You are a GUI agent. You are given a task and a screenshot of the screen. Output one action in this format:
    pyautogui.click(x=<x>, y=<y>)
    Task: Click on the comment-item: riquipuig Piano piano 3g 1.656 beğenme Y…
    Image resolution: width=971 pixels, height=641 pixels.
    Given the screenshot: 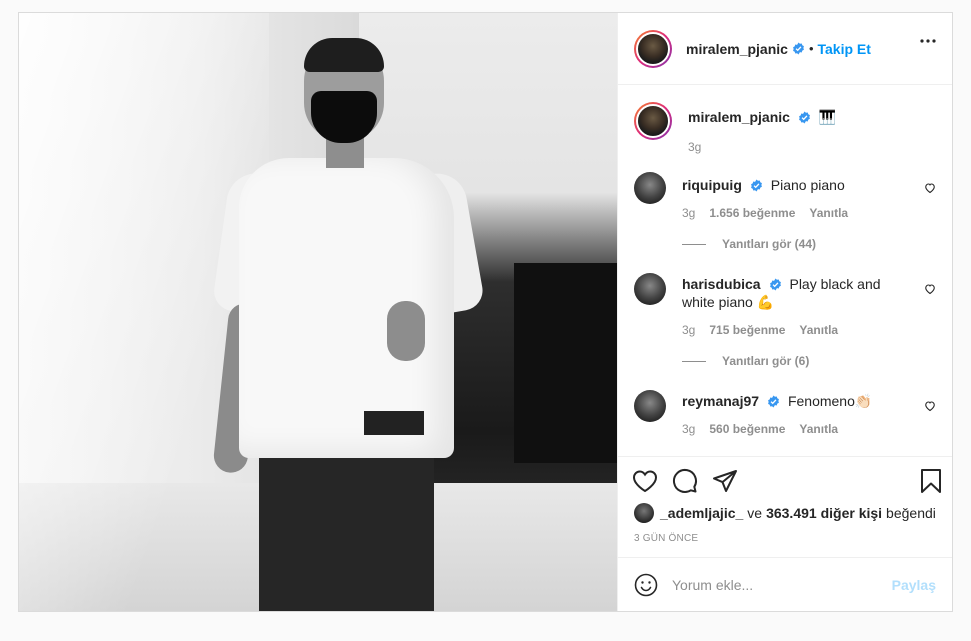 What is the action you would take?
    pyautogui.click(x=785, y=196)
    